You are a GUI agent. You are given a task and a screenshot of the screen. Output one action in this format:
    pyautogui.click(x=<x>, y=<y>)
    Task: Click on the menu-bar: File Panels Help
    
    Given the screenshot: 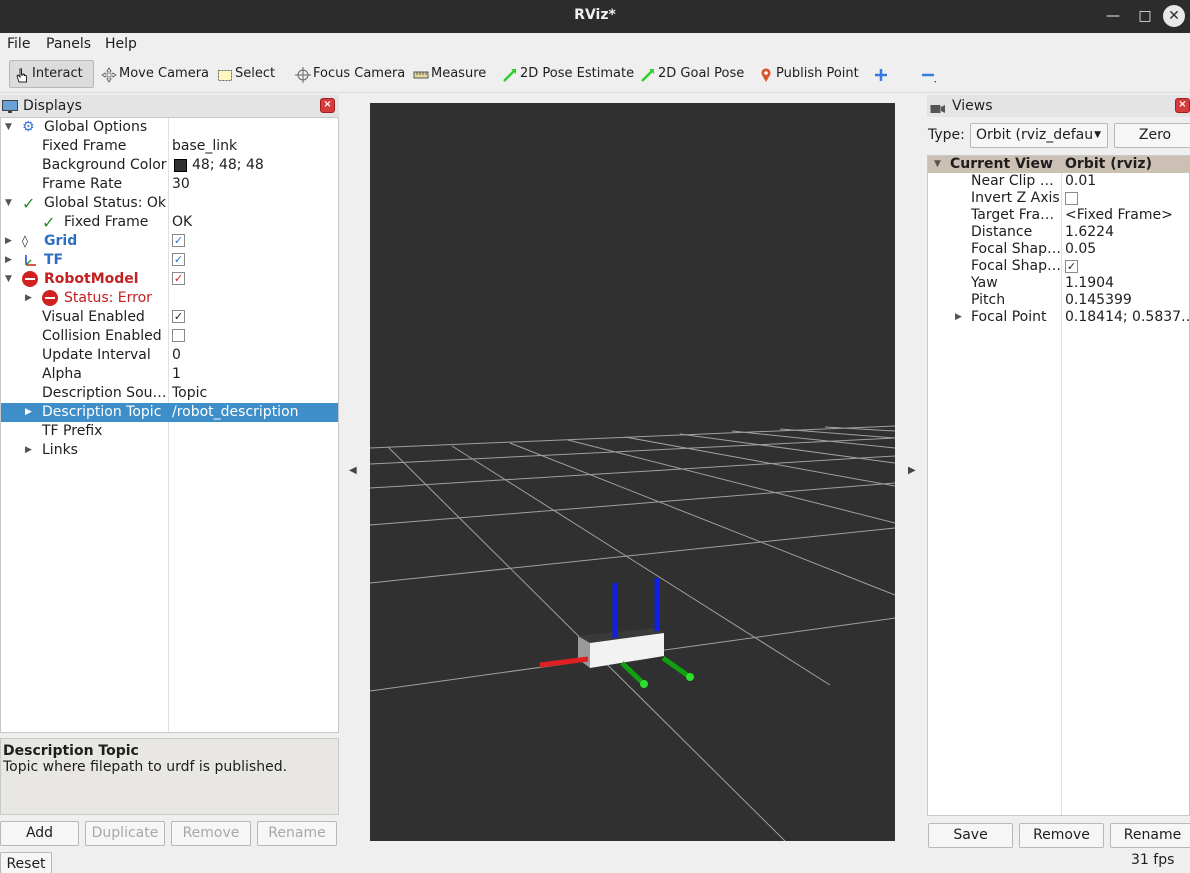 What is the action you would take?
    pyautogui.click(x=595, y=44)
    